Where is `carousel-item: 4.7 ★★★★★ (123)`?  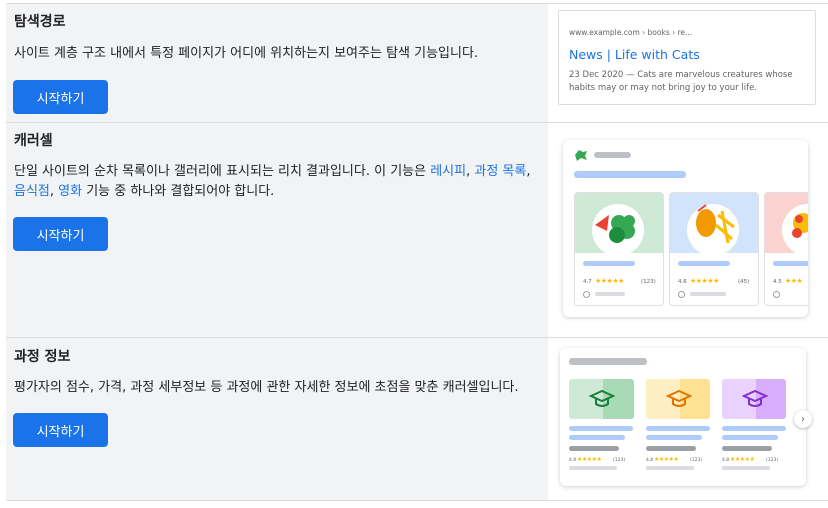 carousel-item: 4.7 ★★★★★ (123) is located at coordinates (619, 249).